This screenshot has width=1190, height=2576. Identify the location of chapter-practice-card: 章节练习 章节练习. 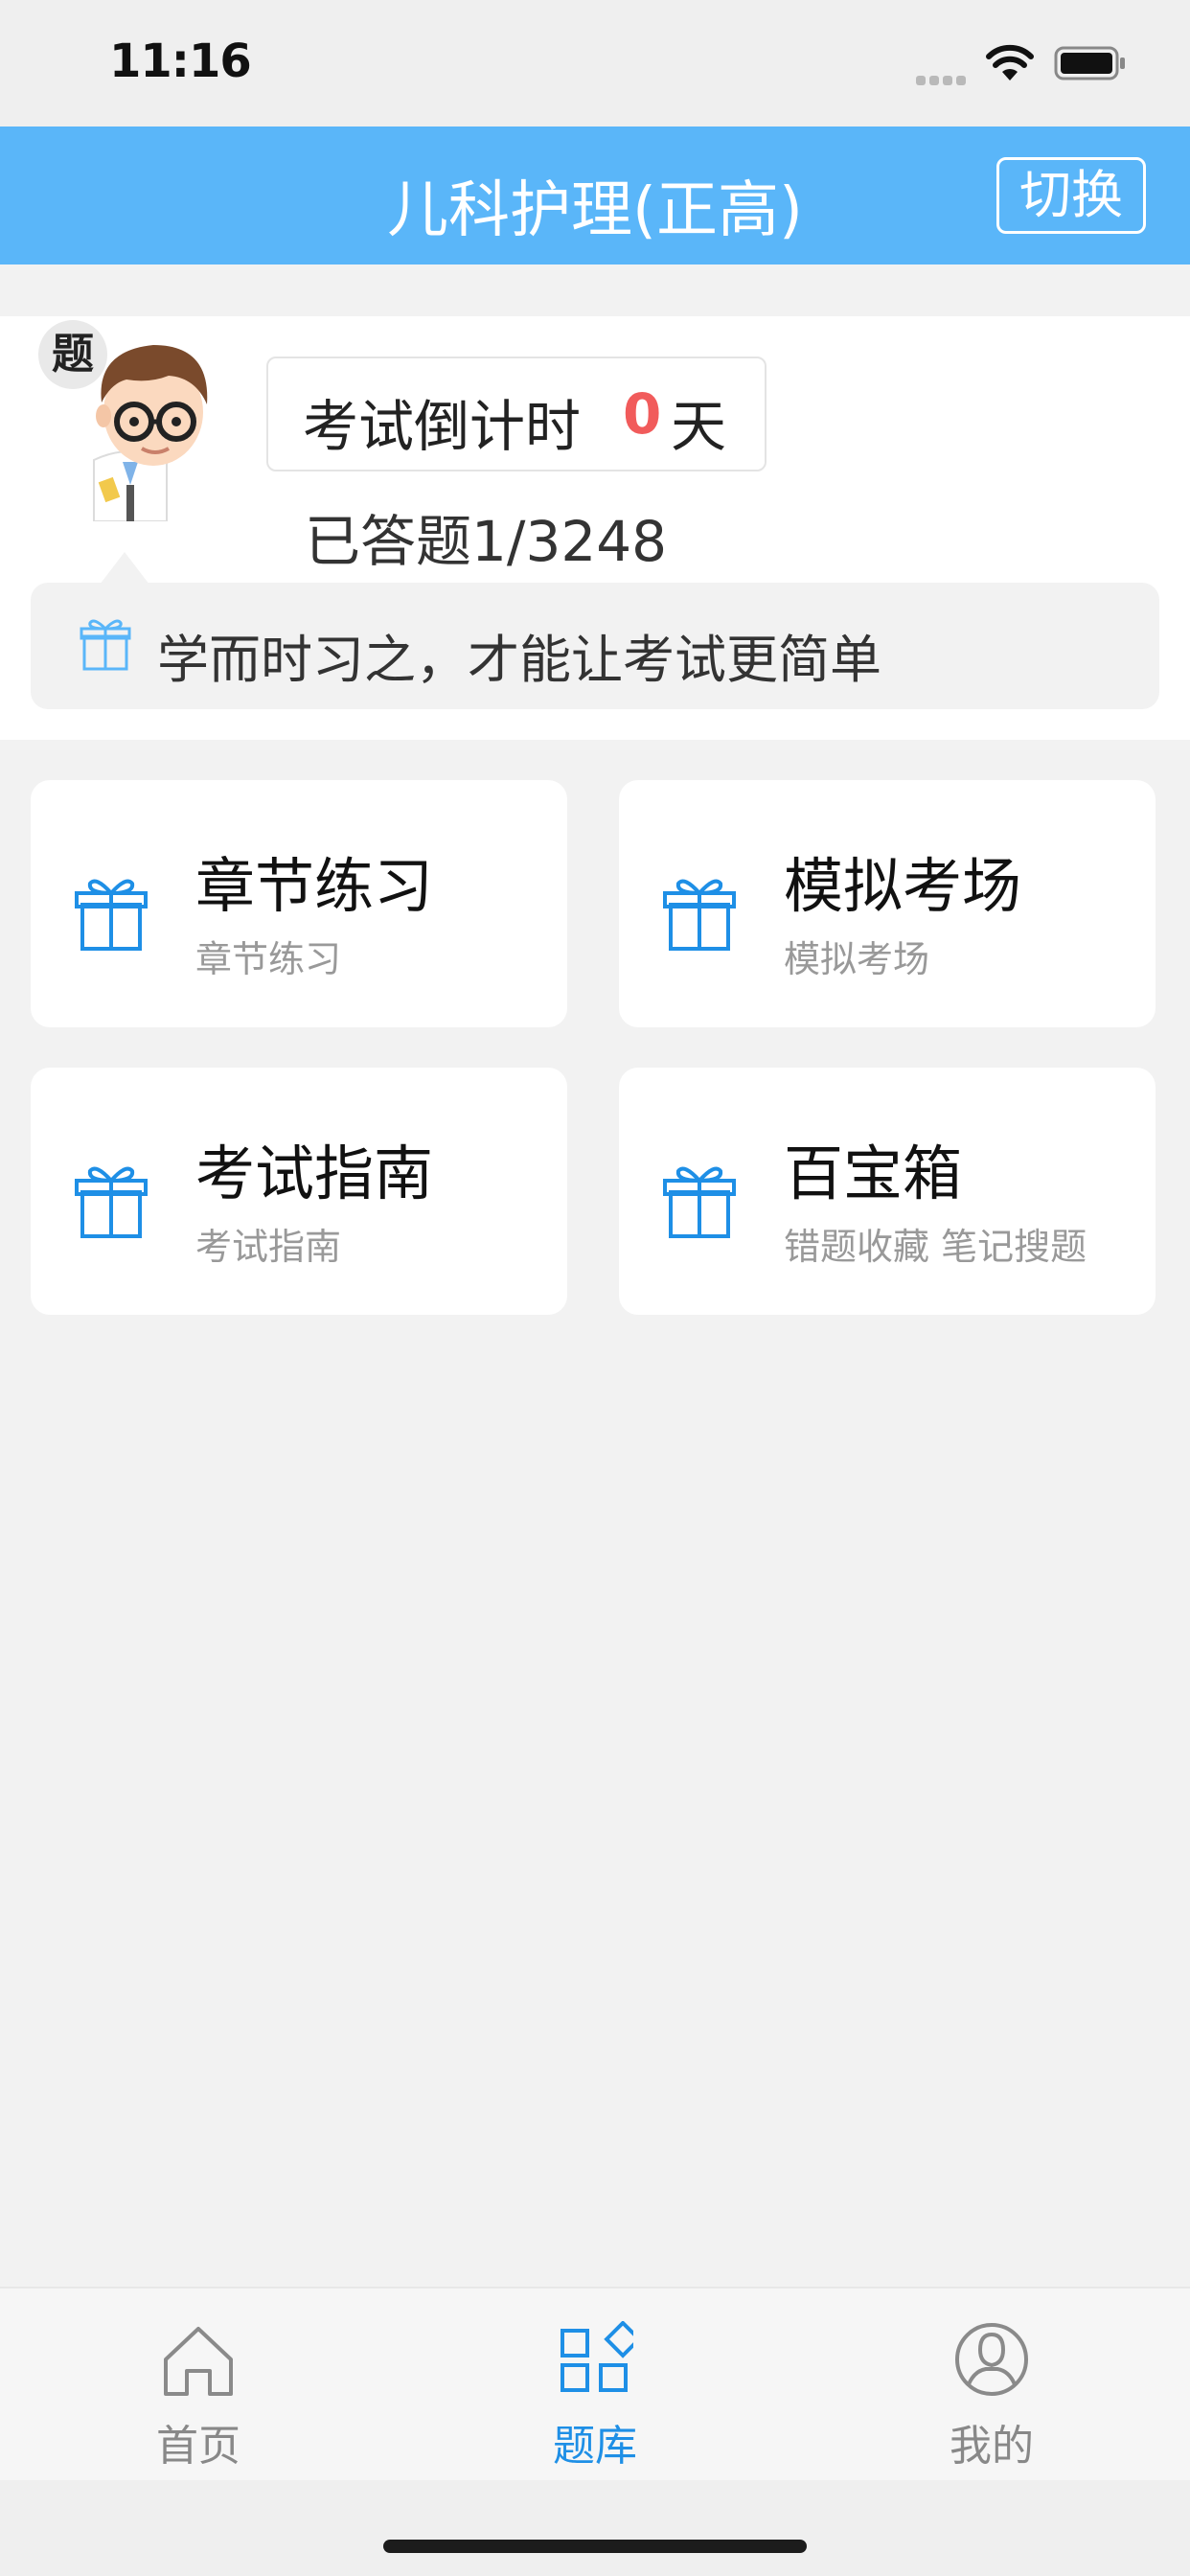
(299, 903).